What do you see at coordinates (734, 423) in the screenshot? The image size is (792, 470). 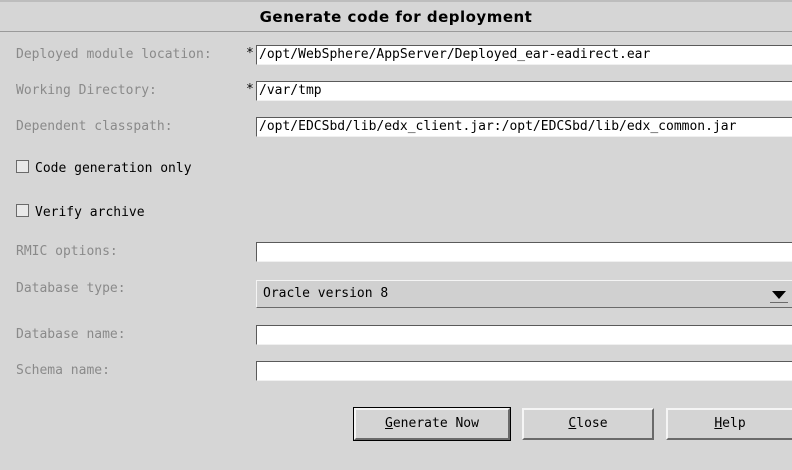 I see `help-label: elp` at bounding box center [734, 423].